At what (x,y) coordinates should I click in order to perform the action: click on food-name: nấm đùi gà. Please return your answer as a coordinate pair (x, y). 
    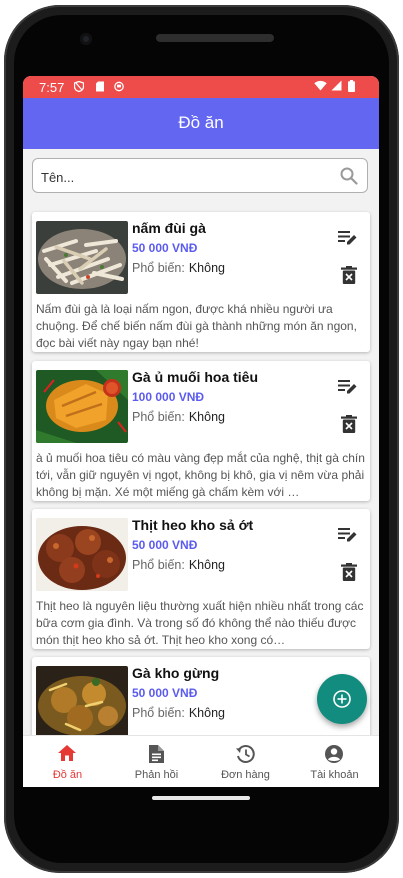
    Looking at the image, I should click on (169, 228).